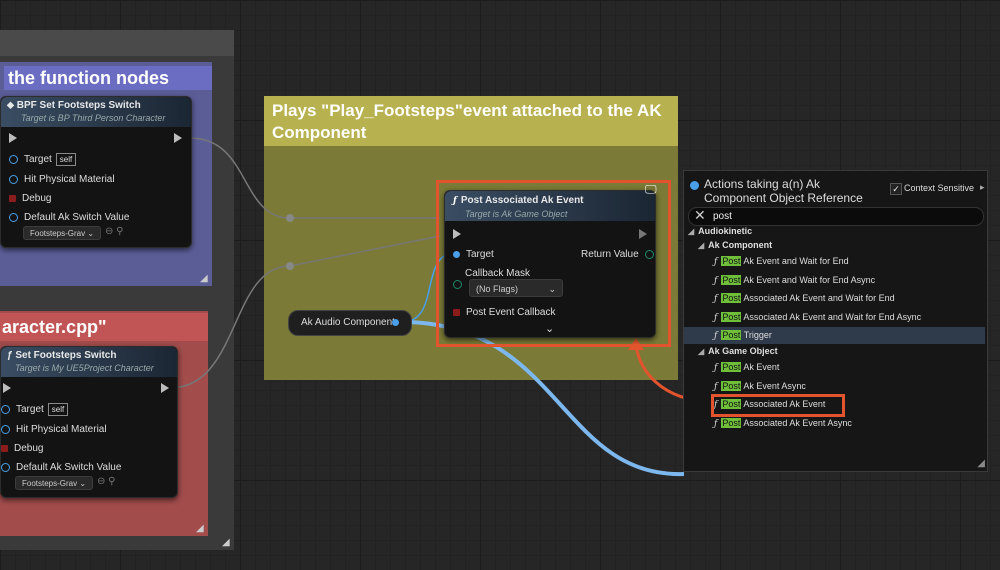 The height and width of the screenshot is (570, 1000). Describe the element at coordinates (651, 189) in the screenshot. I see `monitor-icon: 🖵` at that location.